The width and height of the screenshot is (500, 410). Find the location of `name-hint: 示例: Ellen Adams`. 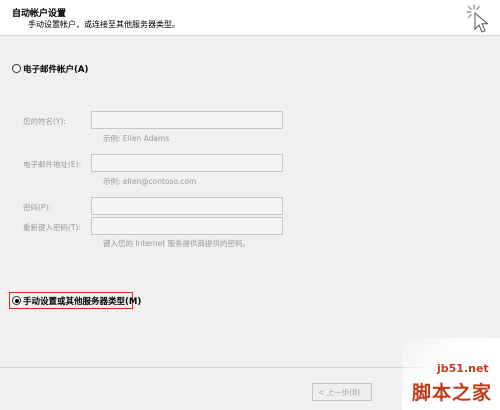

name-hint: 示例: Ellen Adams is located at coordinates (136, 138).